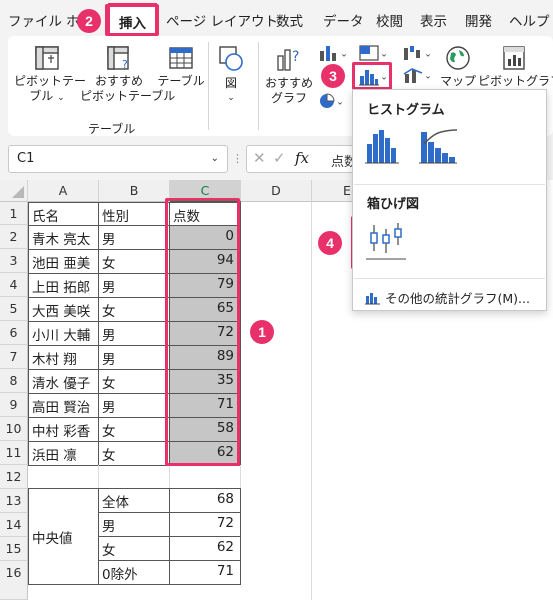  What do you see at coordinates (289, 75) in the screenshot?
I see `recommended-charts-button: ? おすすめ グラフ` at bounding box center [289, 75].